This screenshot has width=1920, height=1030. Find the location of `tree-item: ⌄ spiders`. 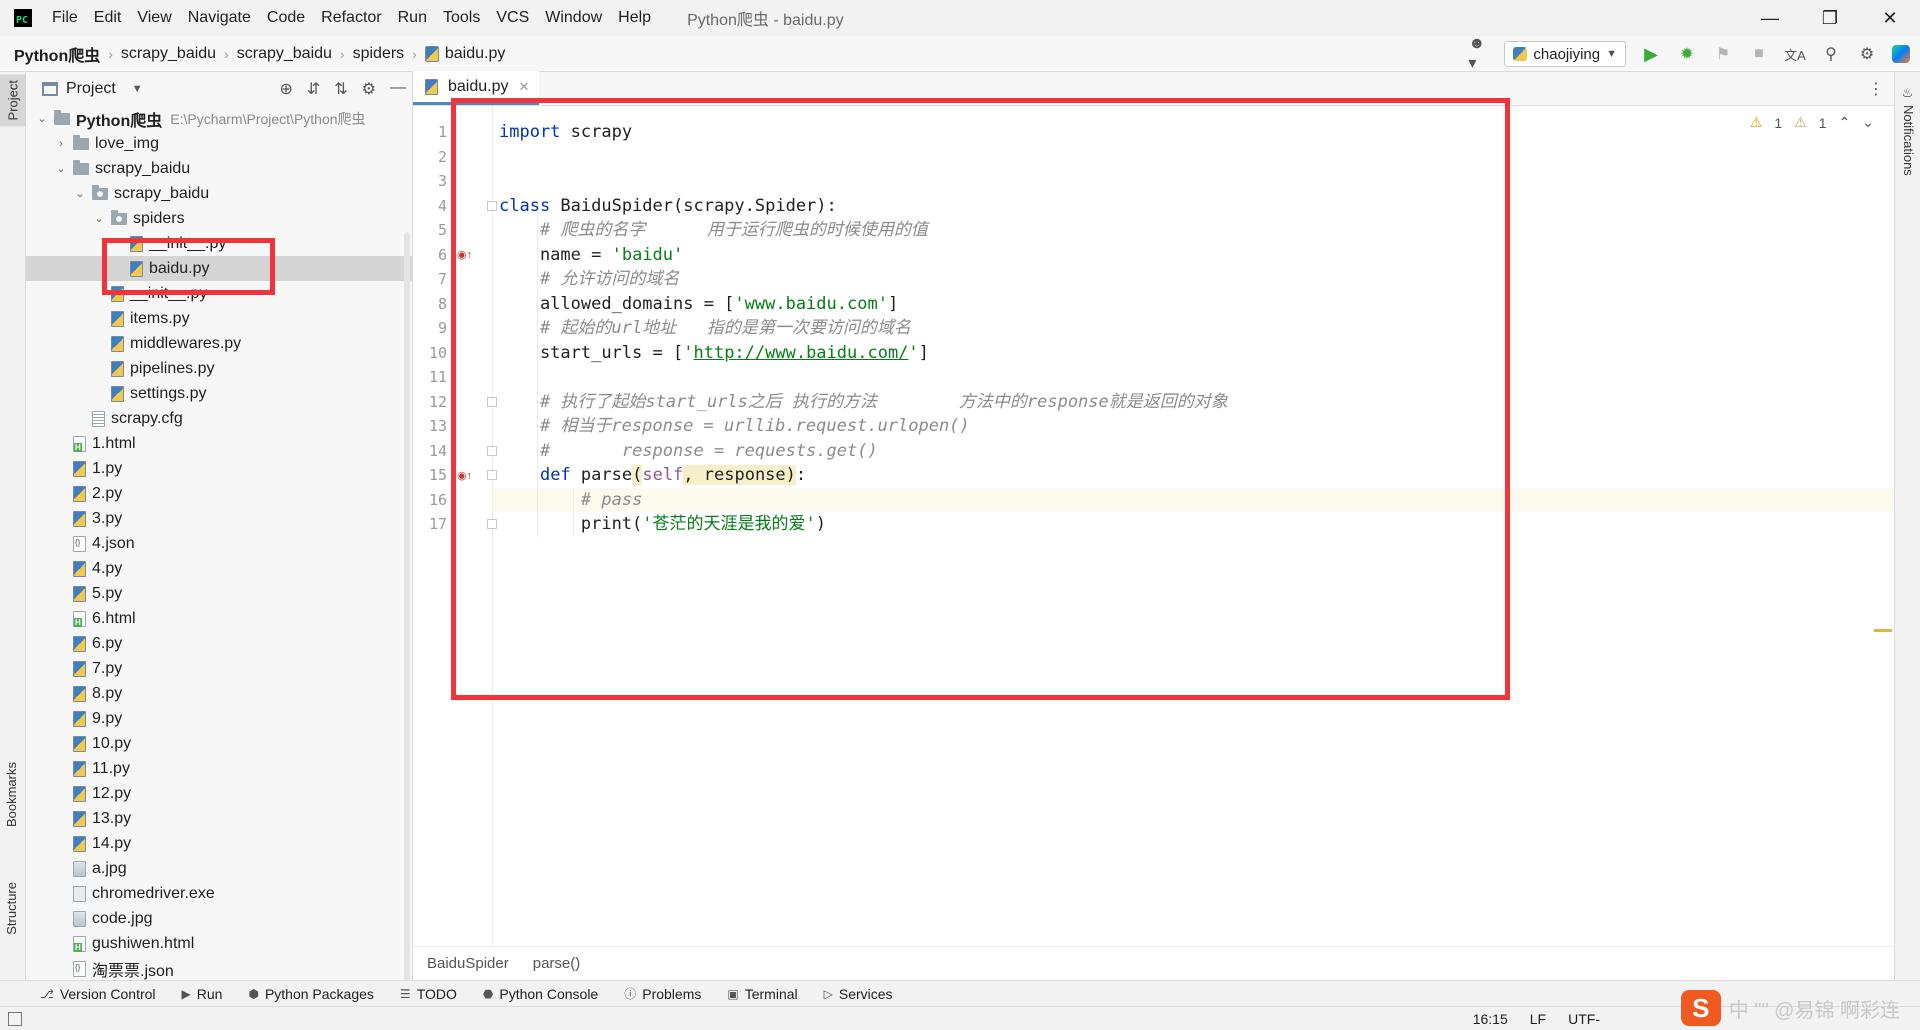

tree-item: ⌄ spiders is located at coordinates (219, 218).